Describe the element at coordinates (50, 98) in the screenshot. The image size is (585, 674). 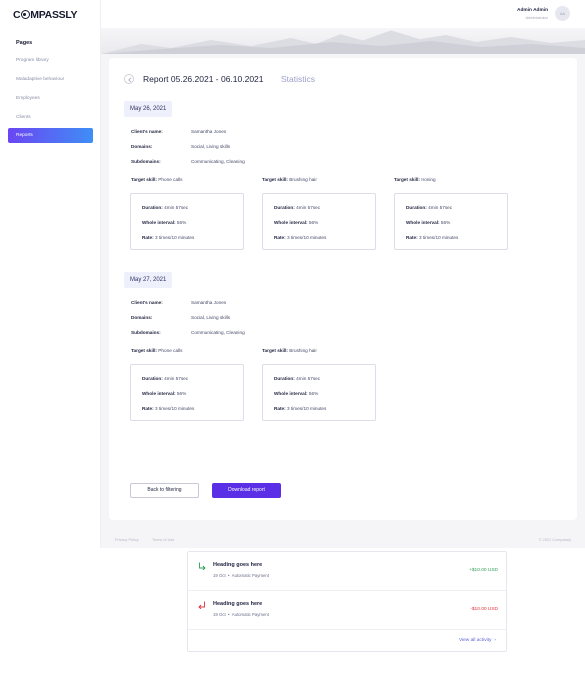
I see `sidebar-item-employees: Employees` at that location.